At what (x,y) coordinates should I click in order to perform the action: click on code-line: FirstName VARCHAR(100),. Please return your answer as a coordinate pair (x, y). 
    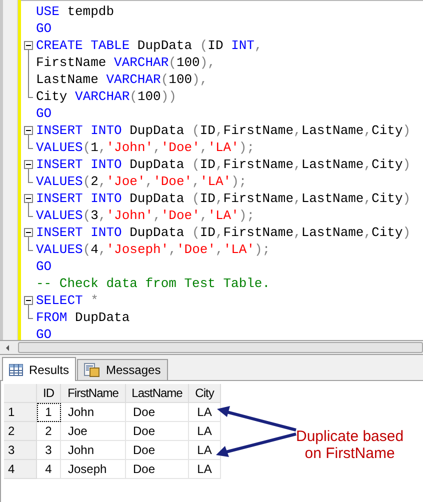
    Looking at the image, I should click on (126, 62).